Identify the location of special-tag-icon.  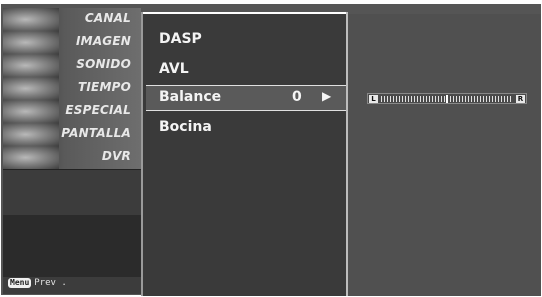
(31, 111).